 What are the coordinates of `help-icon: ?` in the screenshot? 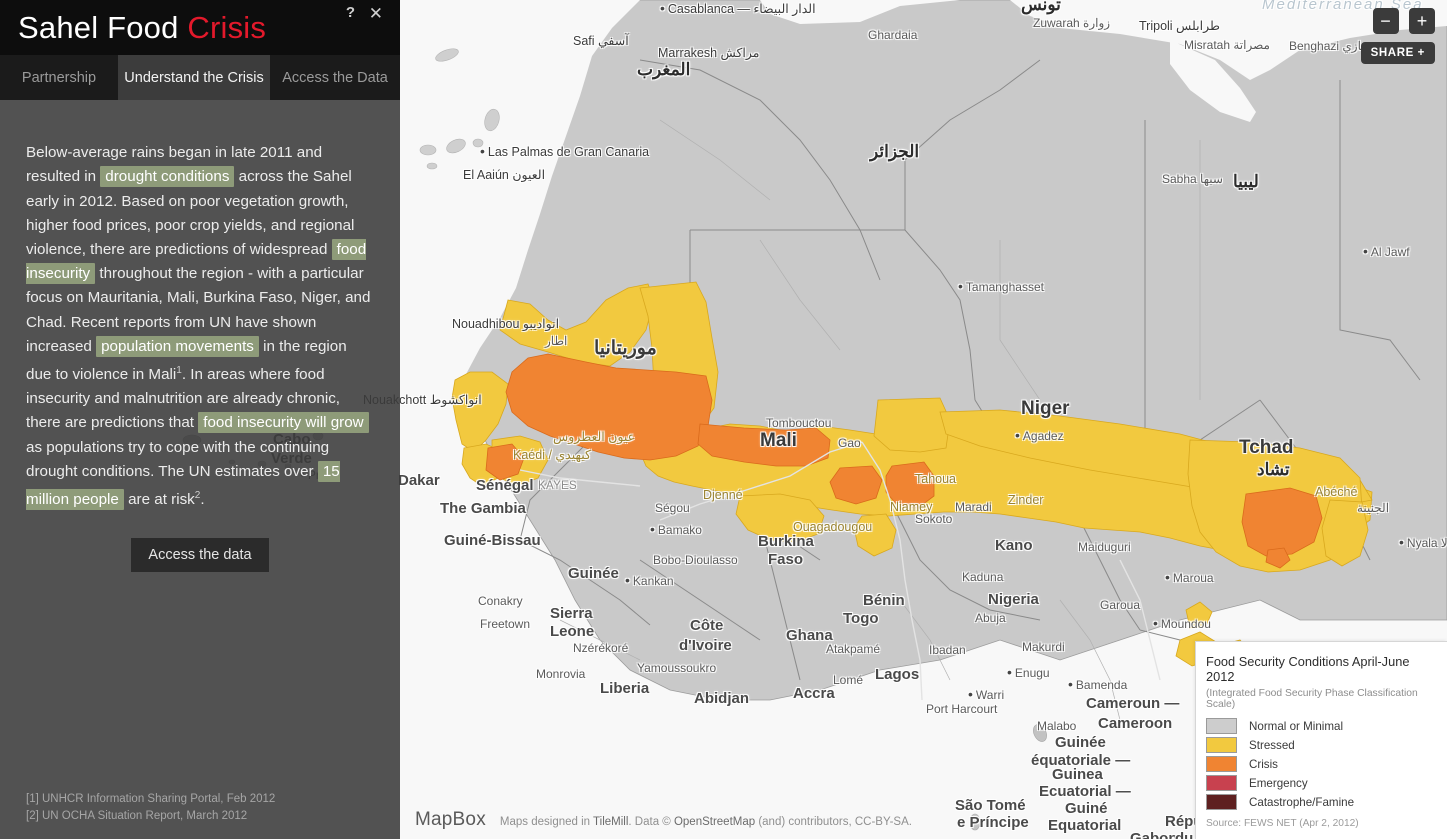 It's located at (350, 12).